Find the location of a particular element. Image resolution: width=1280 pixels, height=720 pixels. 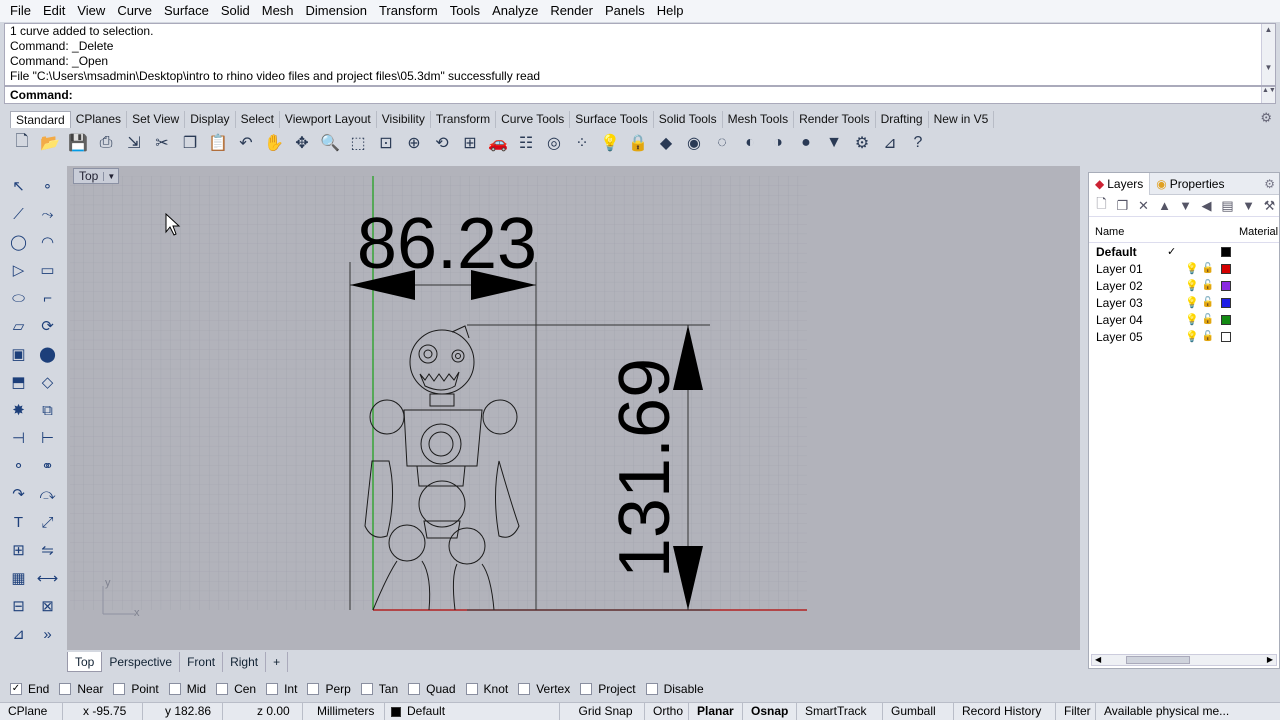

loft-icon: ◇ is located at coordinates (47, 382).